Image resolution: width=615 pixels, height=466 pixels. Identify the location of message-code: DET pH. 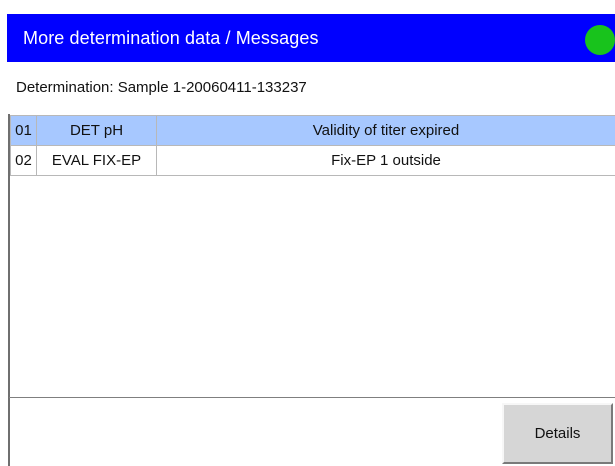
(96, 130).